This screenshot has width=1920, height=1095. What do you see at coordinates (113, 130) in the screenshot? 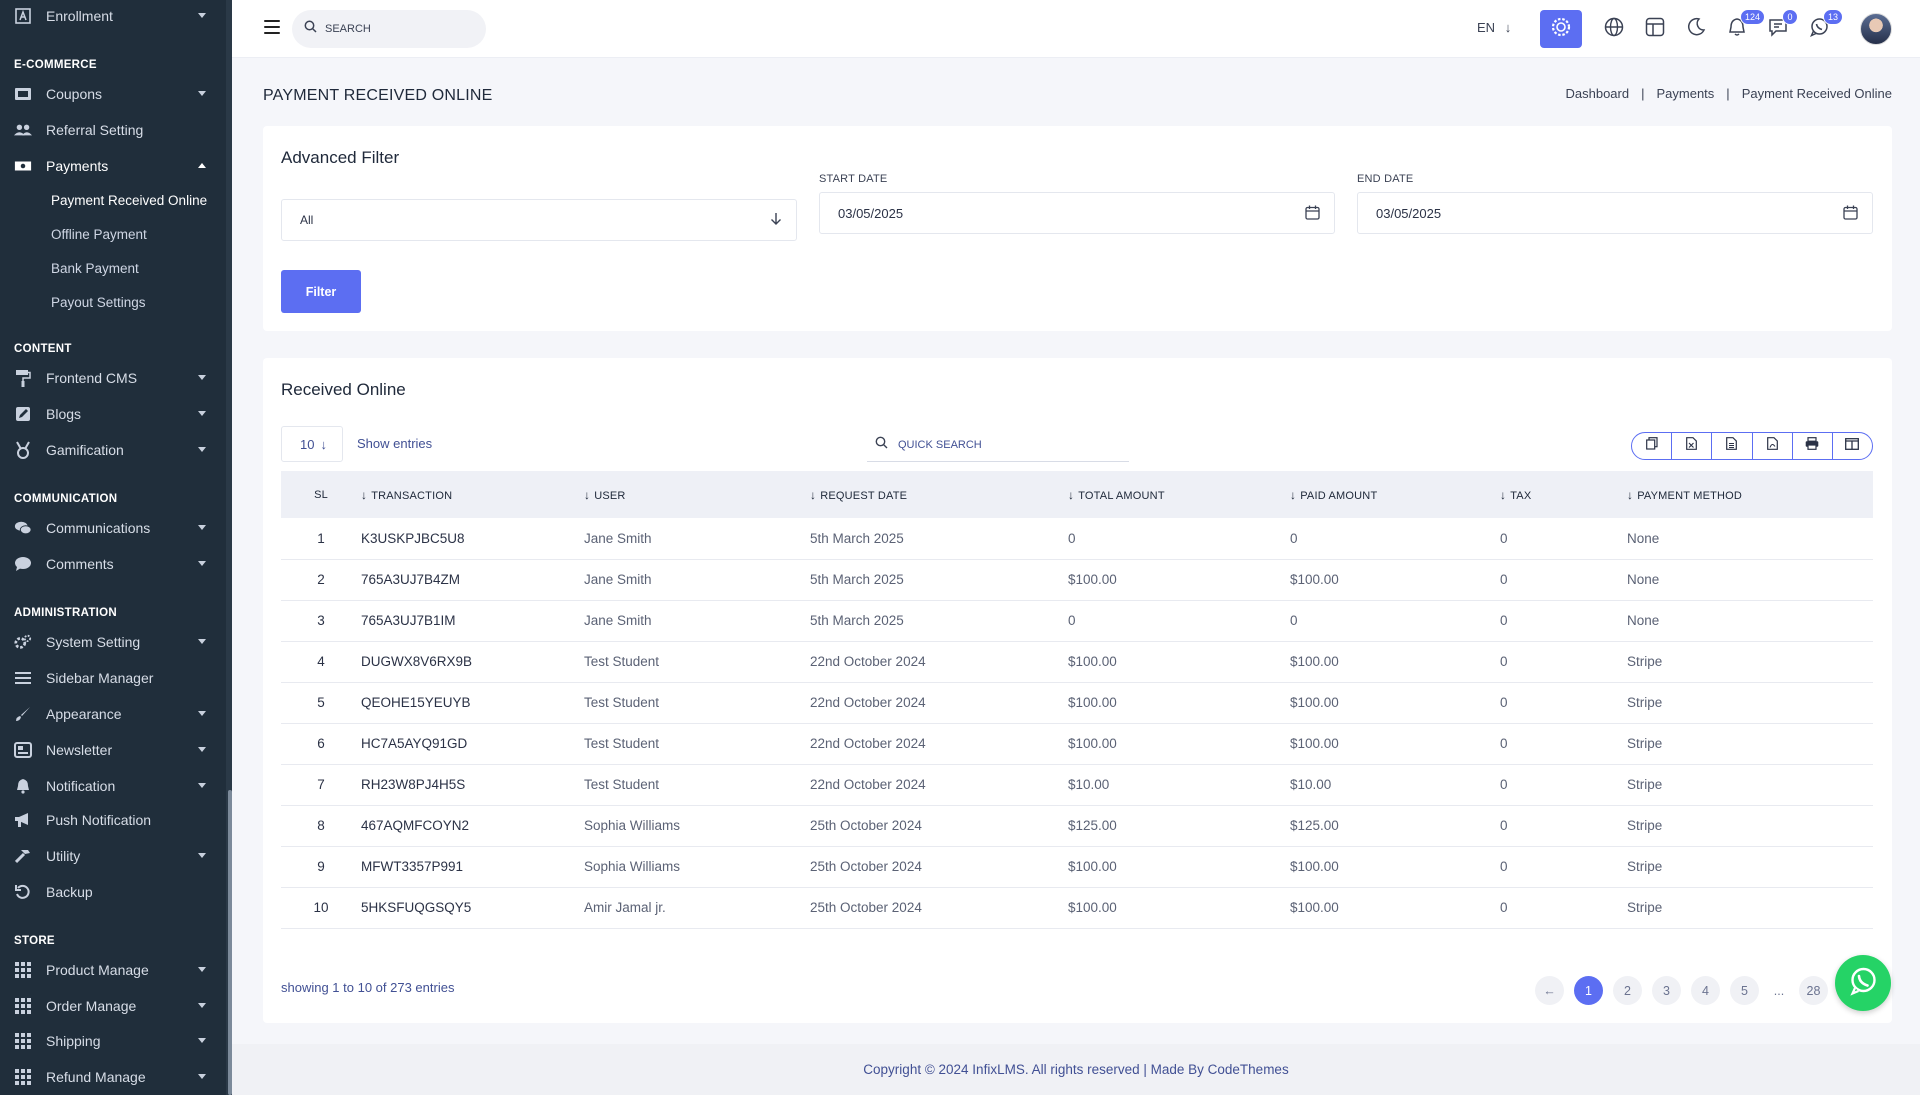
I see `sidebar-item-referral-setting: Referral Setting` at bounding box center [113, 130].